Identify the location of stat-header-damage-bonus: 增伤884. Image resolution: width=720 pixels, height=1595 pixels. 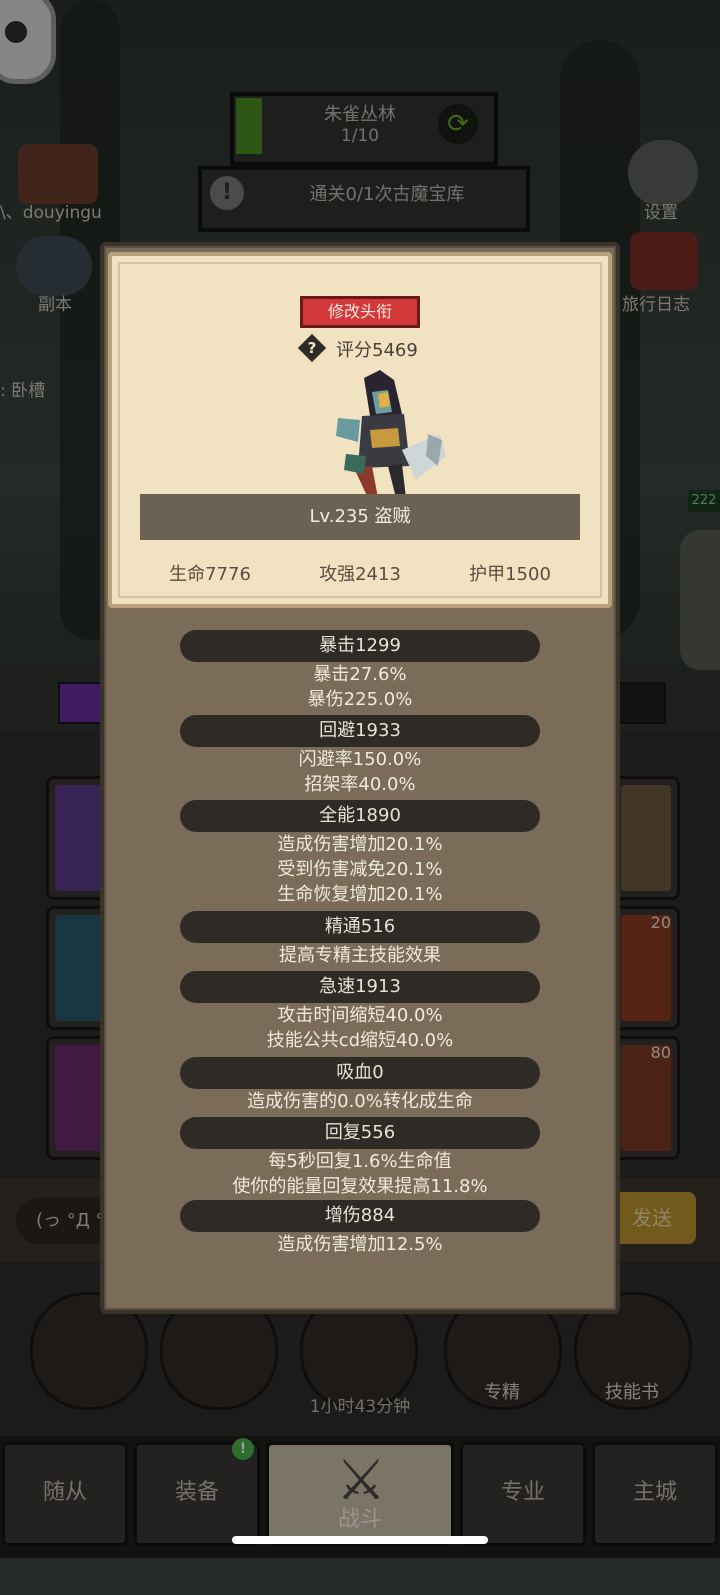
(360, 1216).